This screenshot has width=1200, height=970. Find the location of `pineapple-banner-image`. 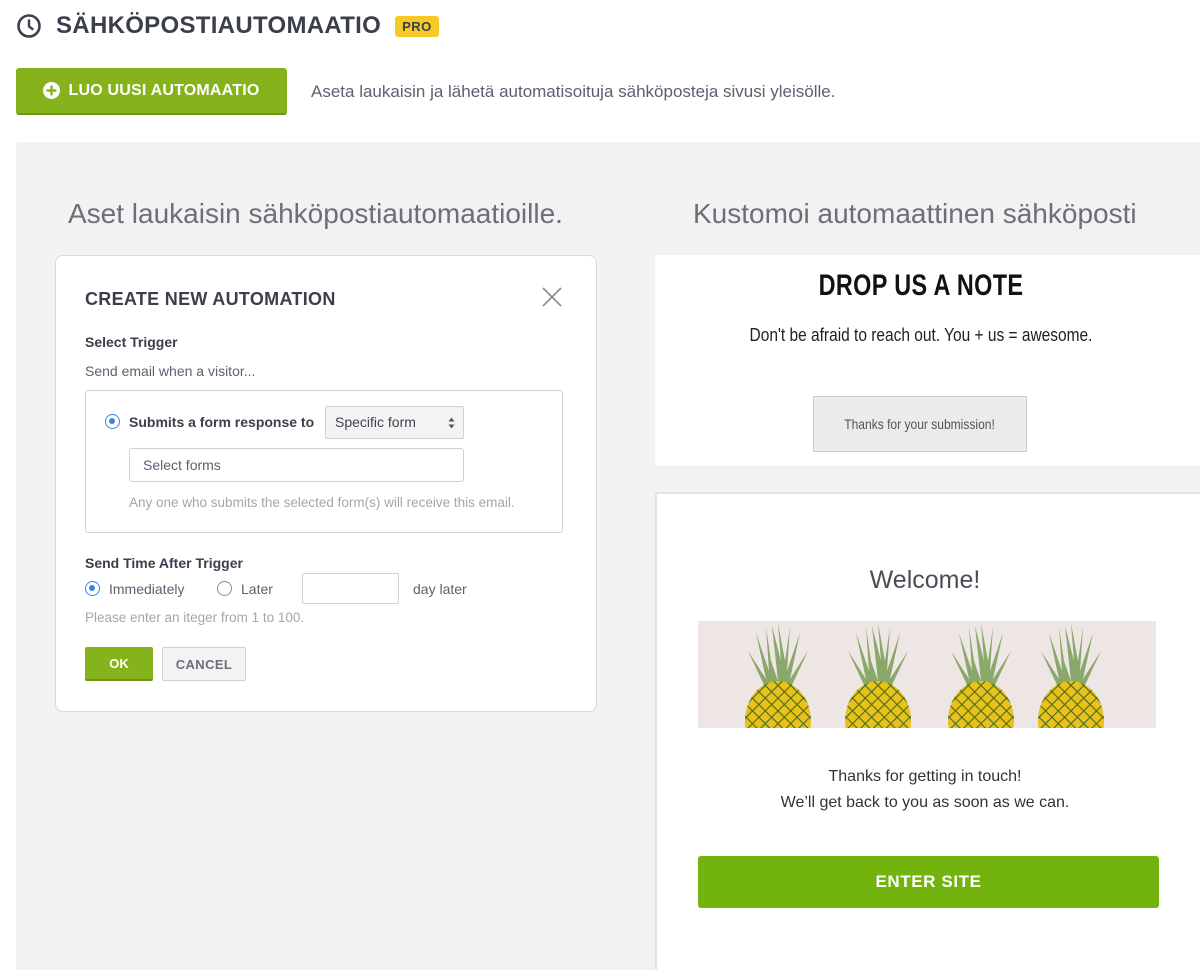

pineapple-banner-image is located at coordinates (927, 674).